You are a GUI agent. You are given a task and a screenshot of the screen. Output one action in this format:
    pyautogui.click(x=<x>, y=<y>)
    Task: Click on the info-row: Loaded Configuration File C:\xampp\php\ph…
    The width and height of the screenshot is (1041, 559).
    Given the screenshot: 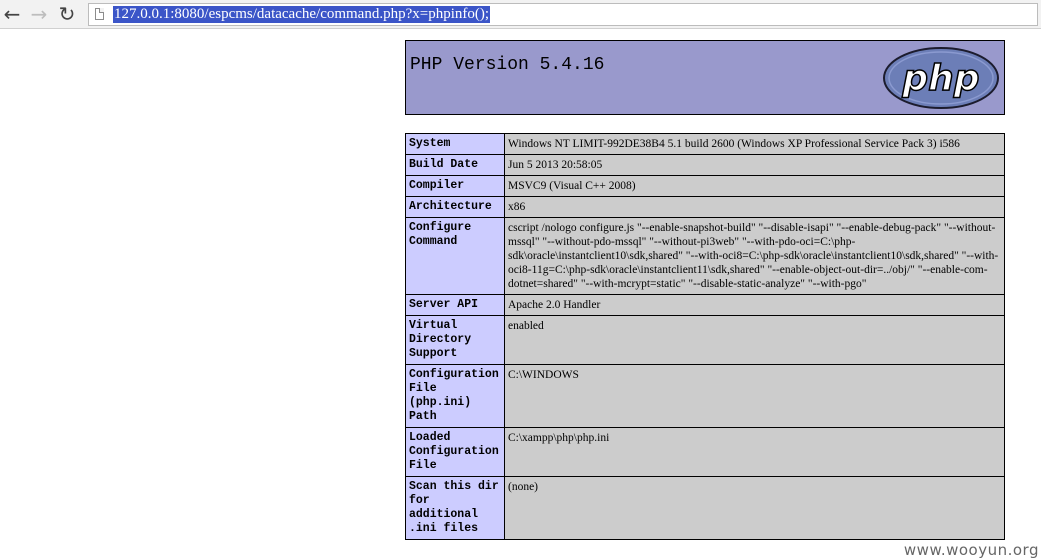 What is the action you would take?
    pyautogui.click(x=705, y=452)
    